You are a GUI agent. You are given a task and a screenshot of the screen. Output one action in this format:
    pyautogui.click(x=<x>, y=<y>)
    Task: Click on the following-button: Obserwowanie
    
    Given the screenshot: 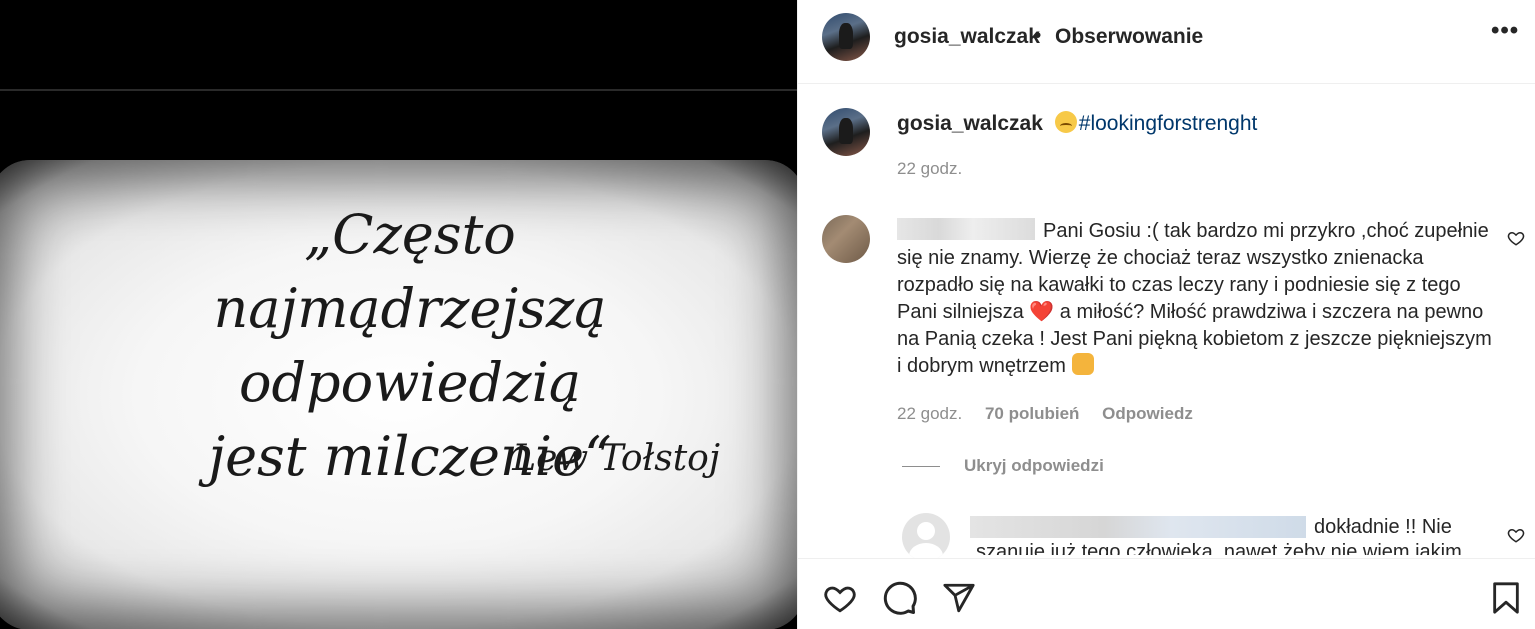 What is the action you would take?
    pyautogui.click(x=1129, y=37)
    